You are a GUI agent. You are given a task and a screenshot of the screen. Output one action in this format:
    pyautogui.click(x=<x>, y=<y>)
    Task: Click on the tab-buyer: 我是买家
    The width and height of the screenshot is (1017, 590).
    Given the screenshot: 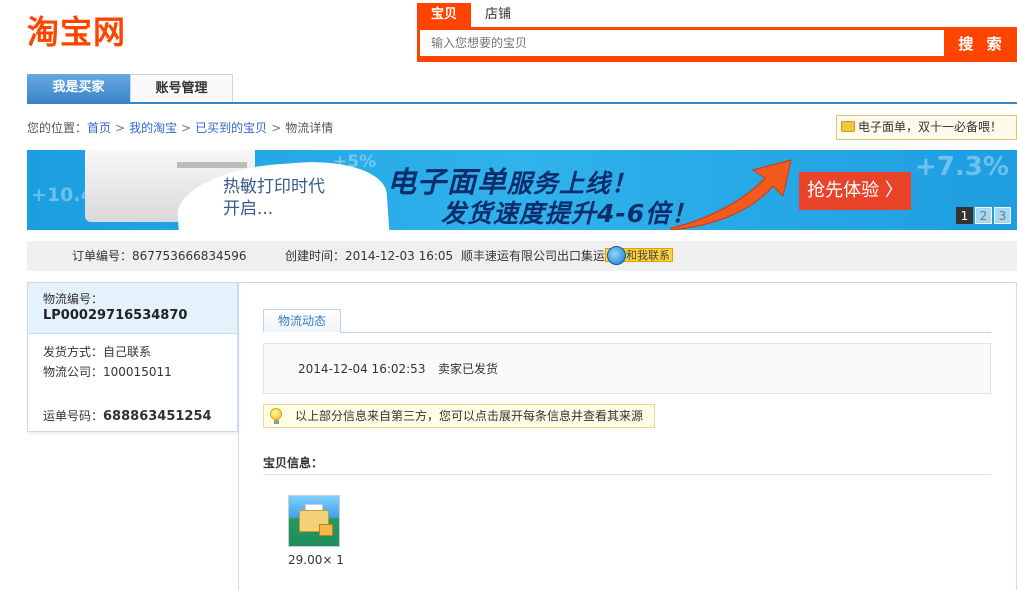 What is the action you would take?
    pyautogui.click(x=78, y=88)
    